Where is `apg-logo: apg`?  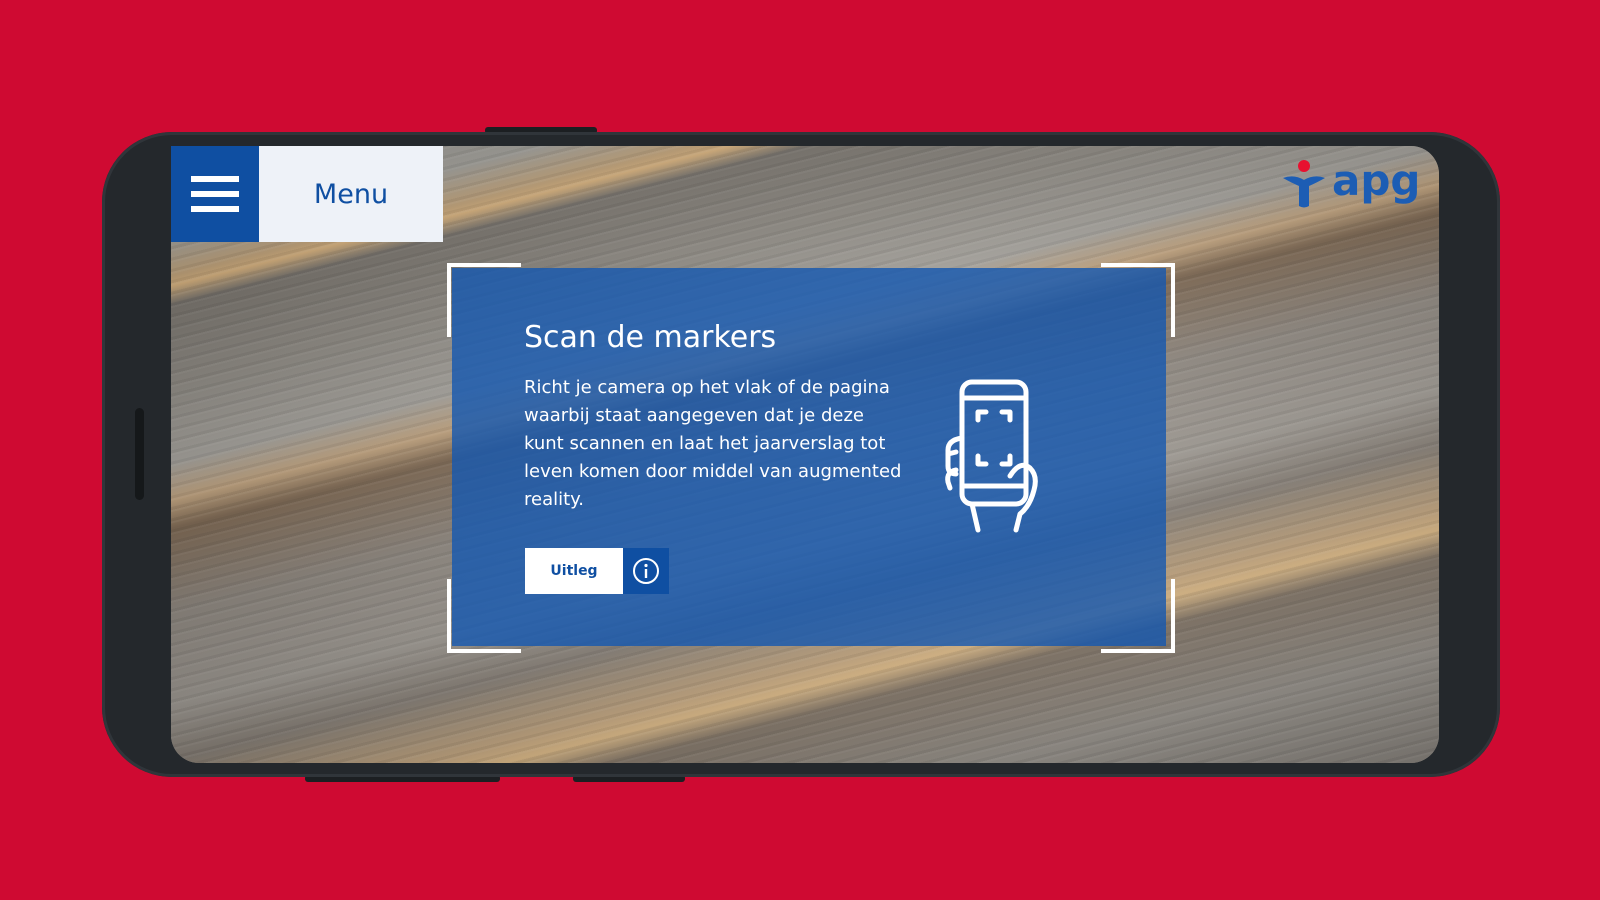
apg-logo: apg is located at coordinates (1350, 184).